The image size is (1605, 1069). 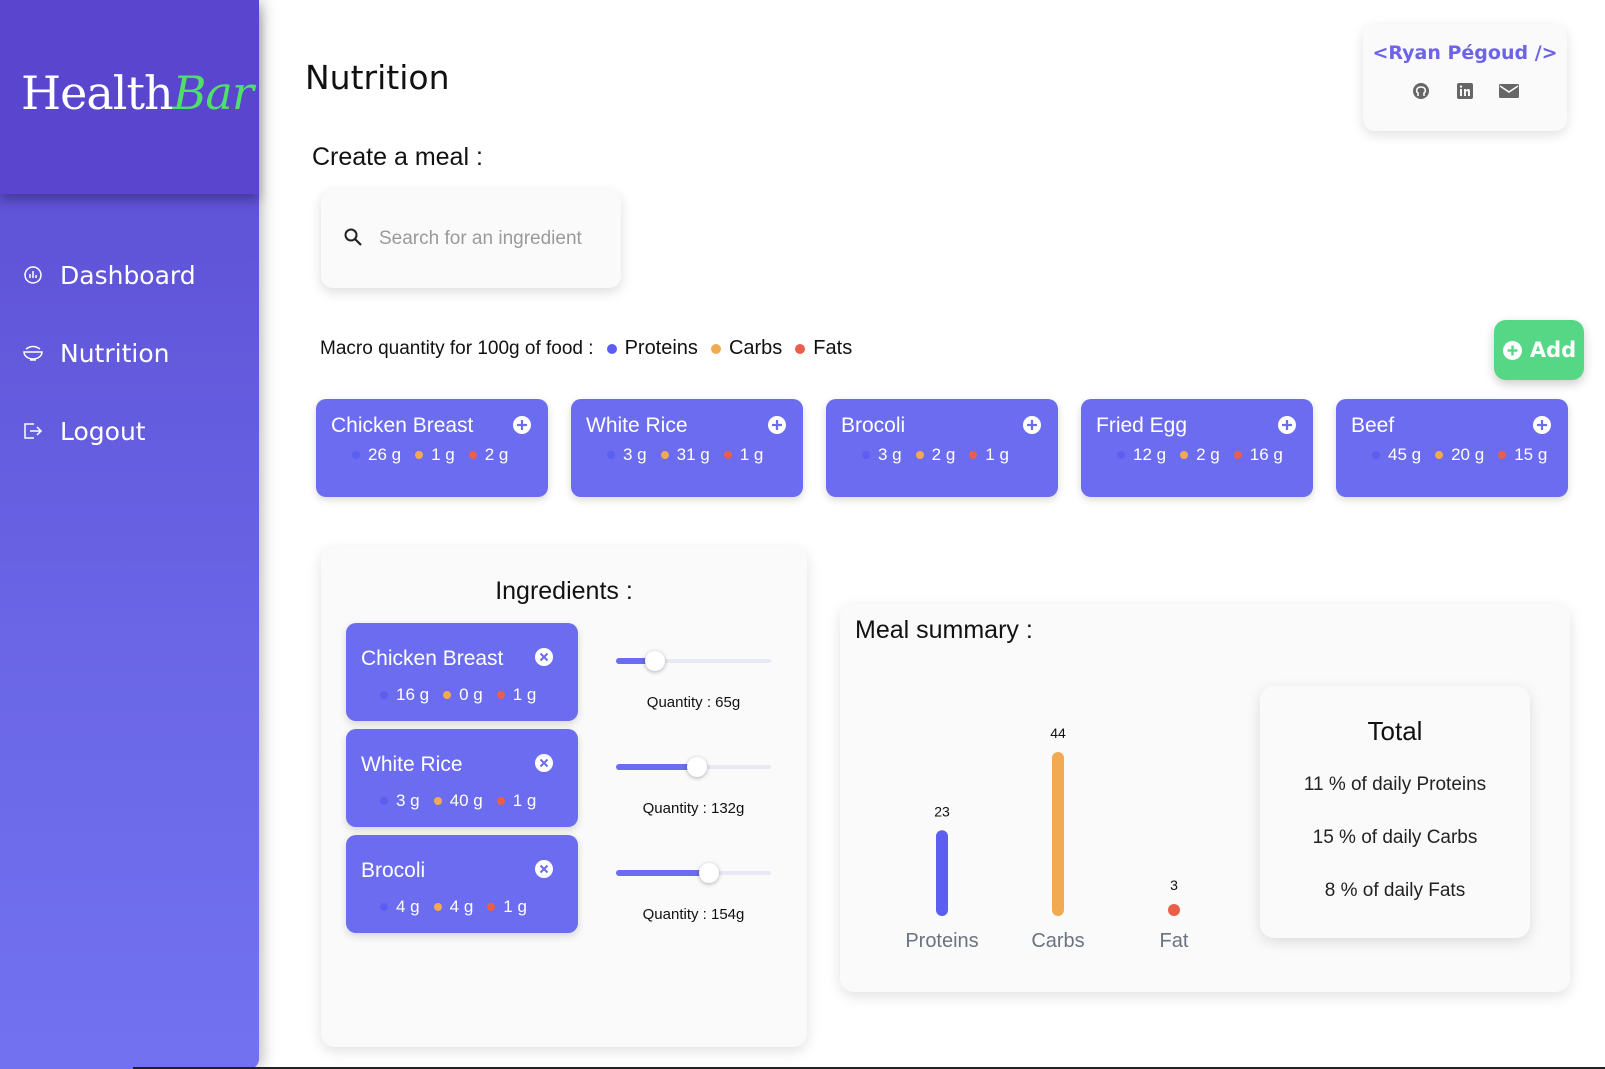 What do you see at coordinates (443, 454) in the screenshot?
I see `carbs-value: 1 g` at bounding box center [443, 454].